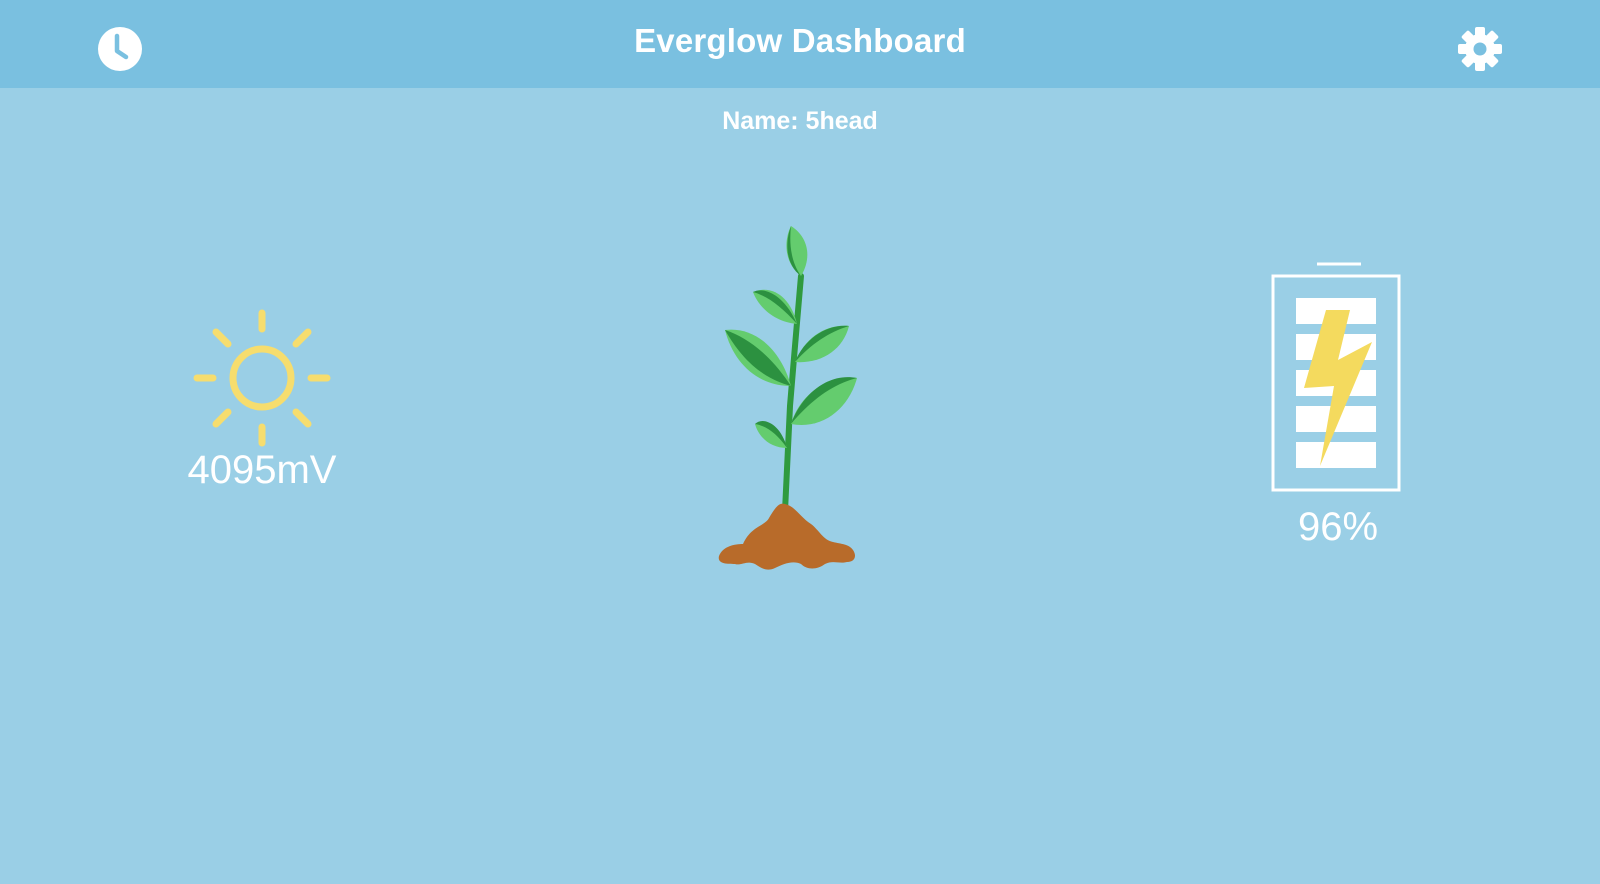 The image size is (1600, 884). Describe the element at coordinates (787, 398) in the screenshot. I see `plant-icon` at that location.